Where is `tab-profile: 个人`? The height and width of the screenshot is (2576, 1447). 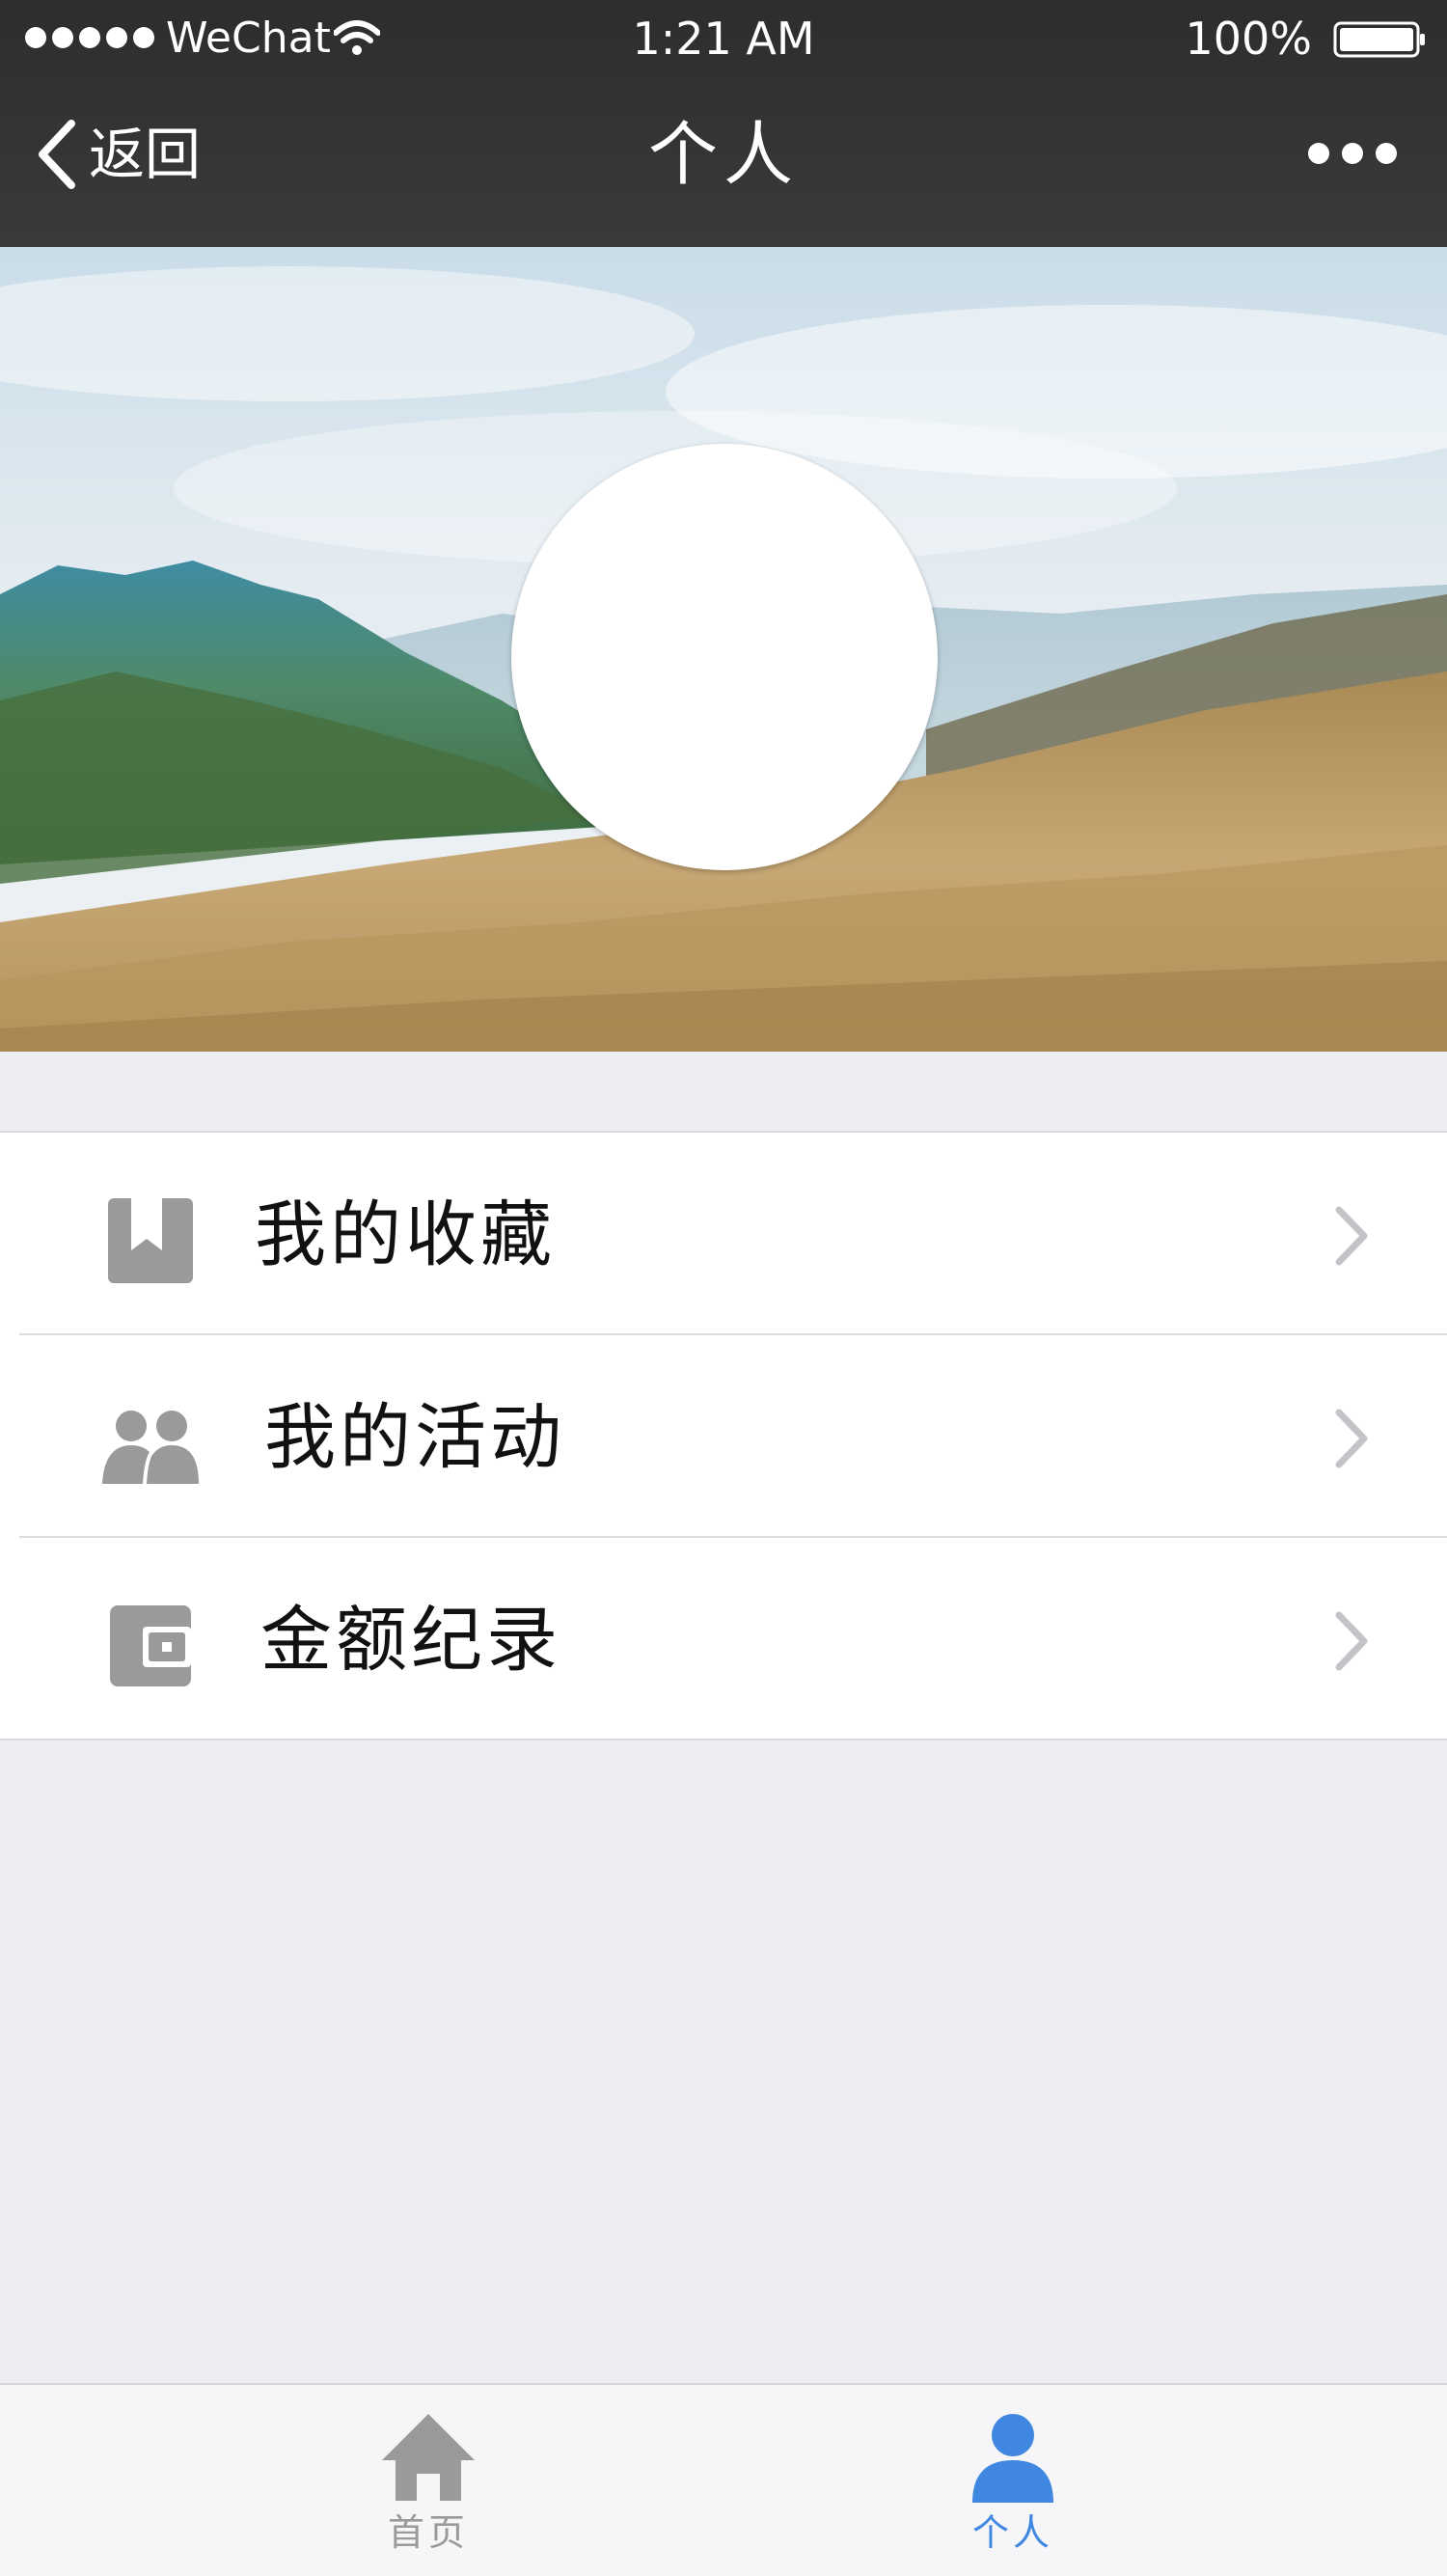 tab-profile: 个人 is located at coordinates (1013, 2480).